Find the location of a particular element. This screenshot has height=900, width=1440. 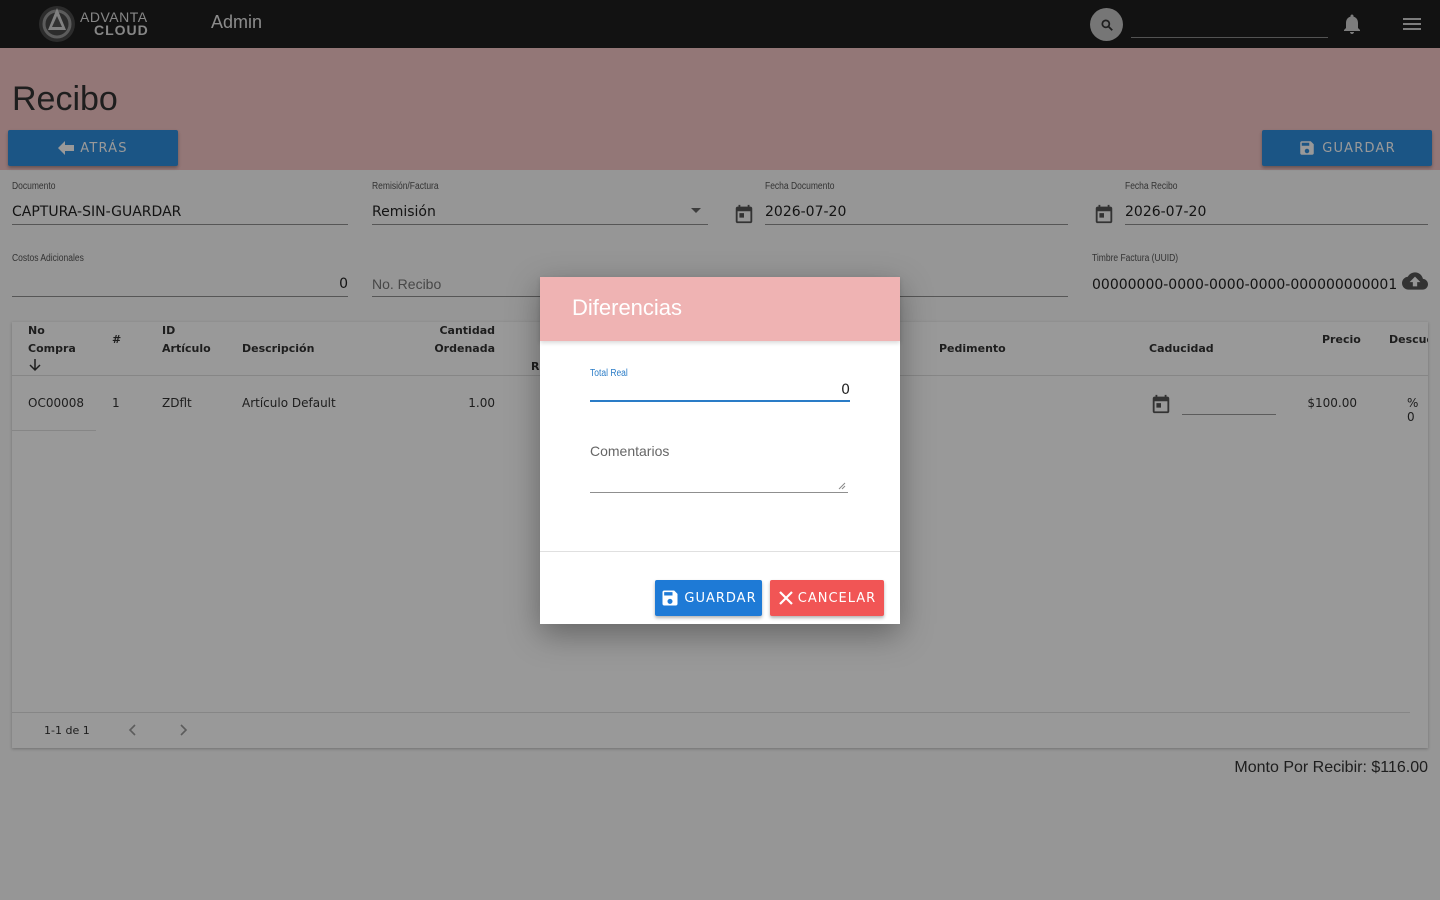

dialog-header: Diferencias is located at coordinates (720, 309).